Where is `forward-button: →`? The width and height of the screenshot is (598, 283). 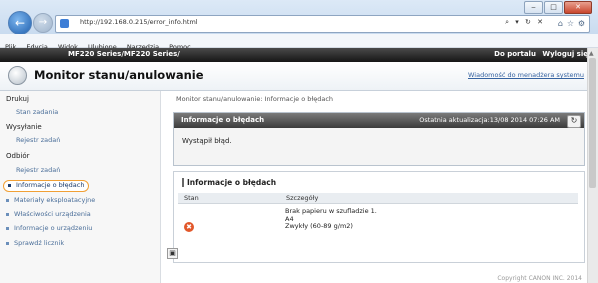 forward-button: → is located at coordinates (43, 23).